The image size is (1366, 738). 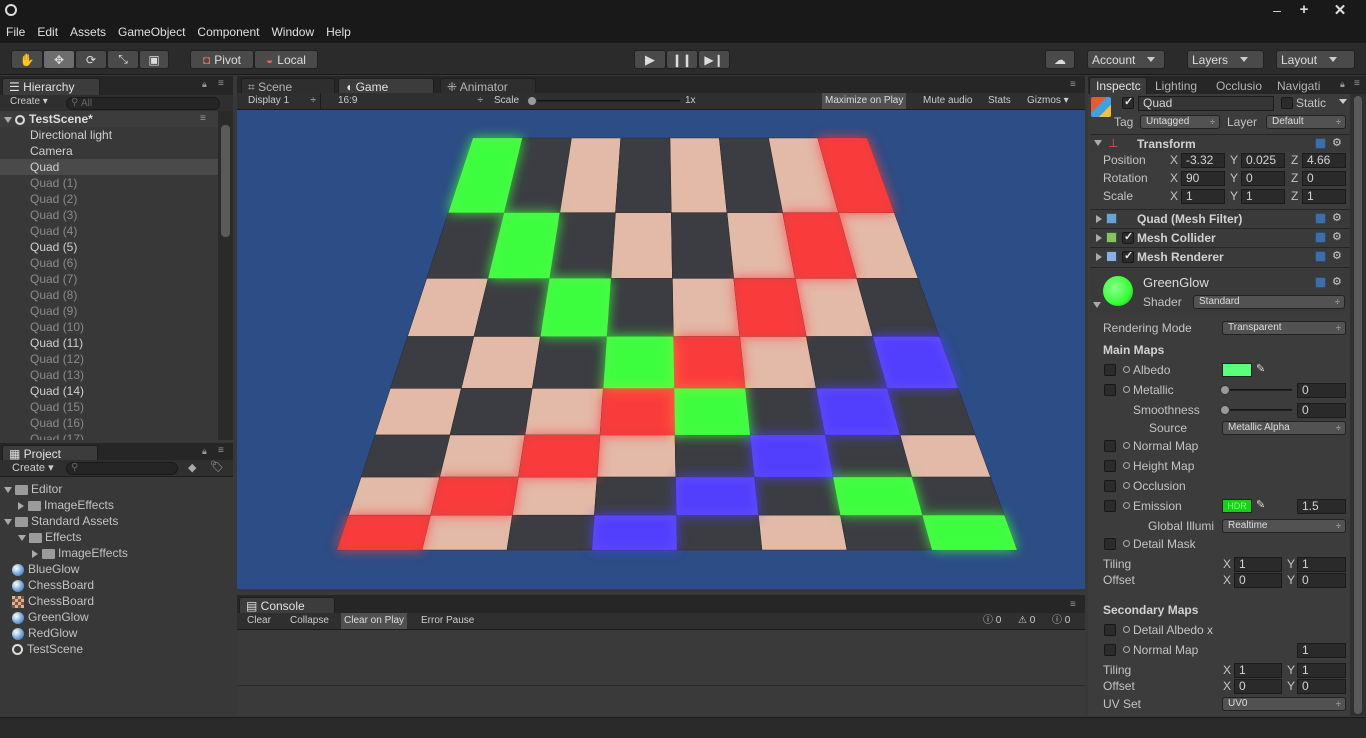 What do you see at coordinates (1320, 282) in the screenshot?
I see `material-help-icon` at bounding box center [1320, 282].